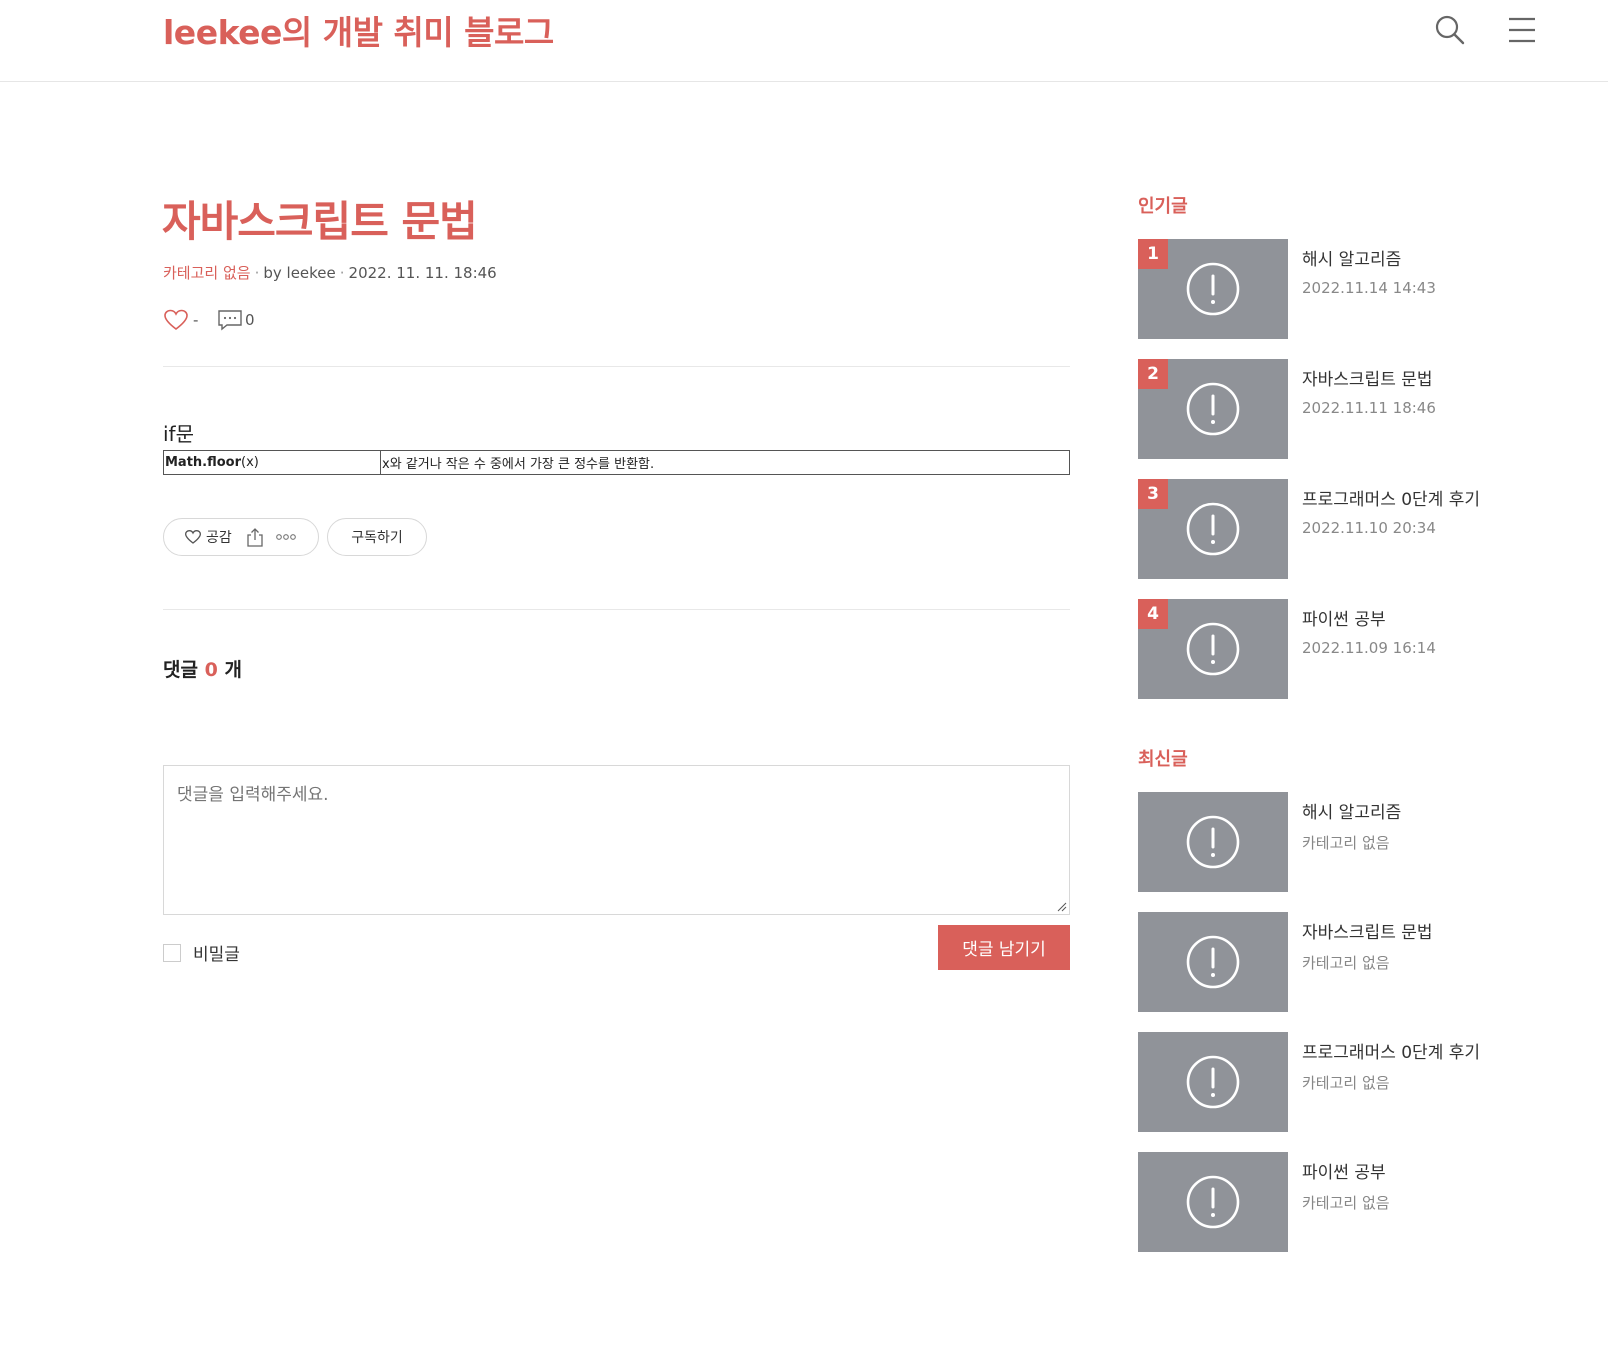 This screenshot has height=1364, width=1608. Describe the element at coordinates (255, 537) in the screenshot. I see `share-icon` at that location.